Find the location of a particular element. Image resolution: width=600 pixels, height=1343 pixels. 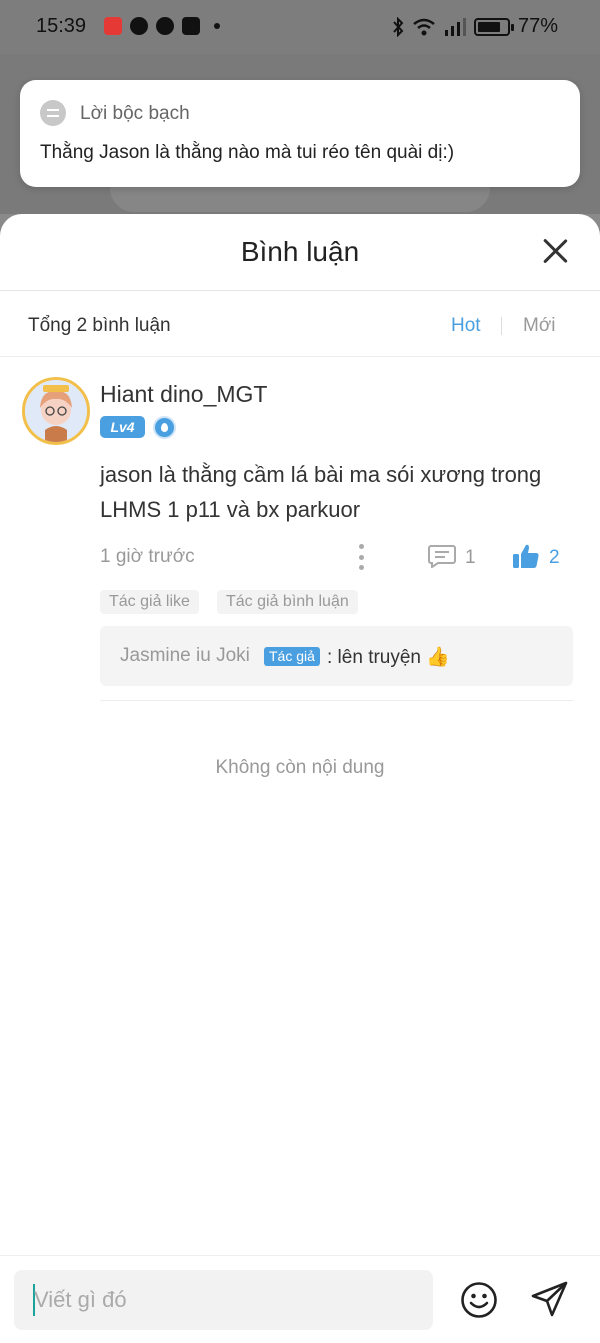

author-liked-tag: Tác giả like is located at coordinates (149, 602).